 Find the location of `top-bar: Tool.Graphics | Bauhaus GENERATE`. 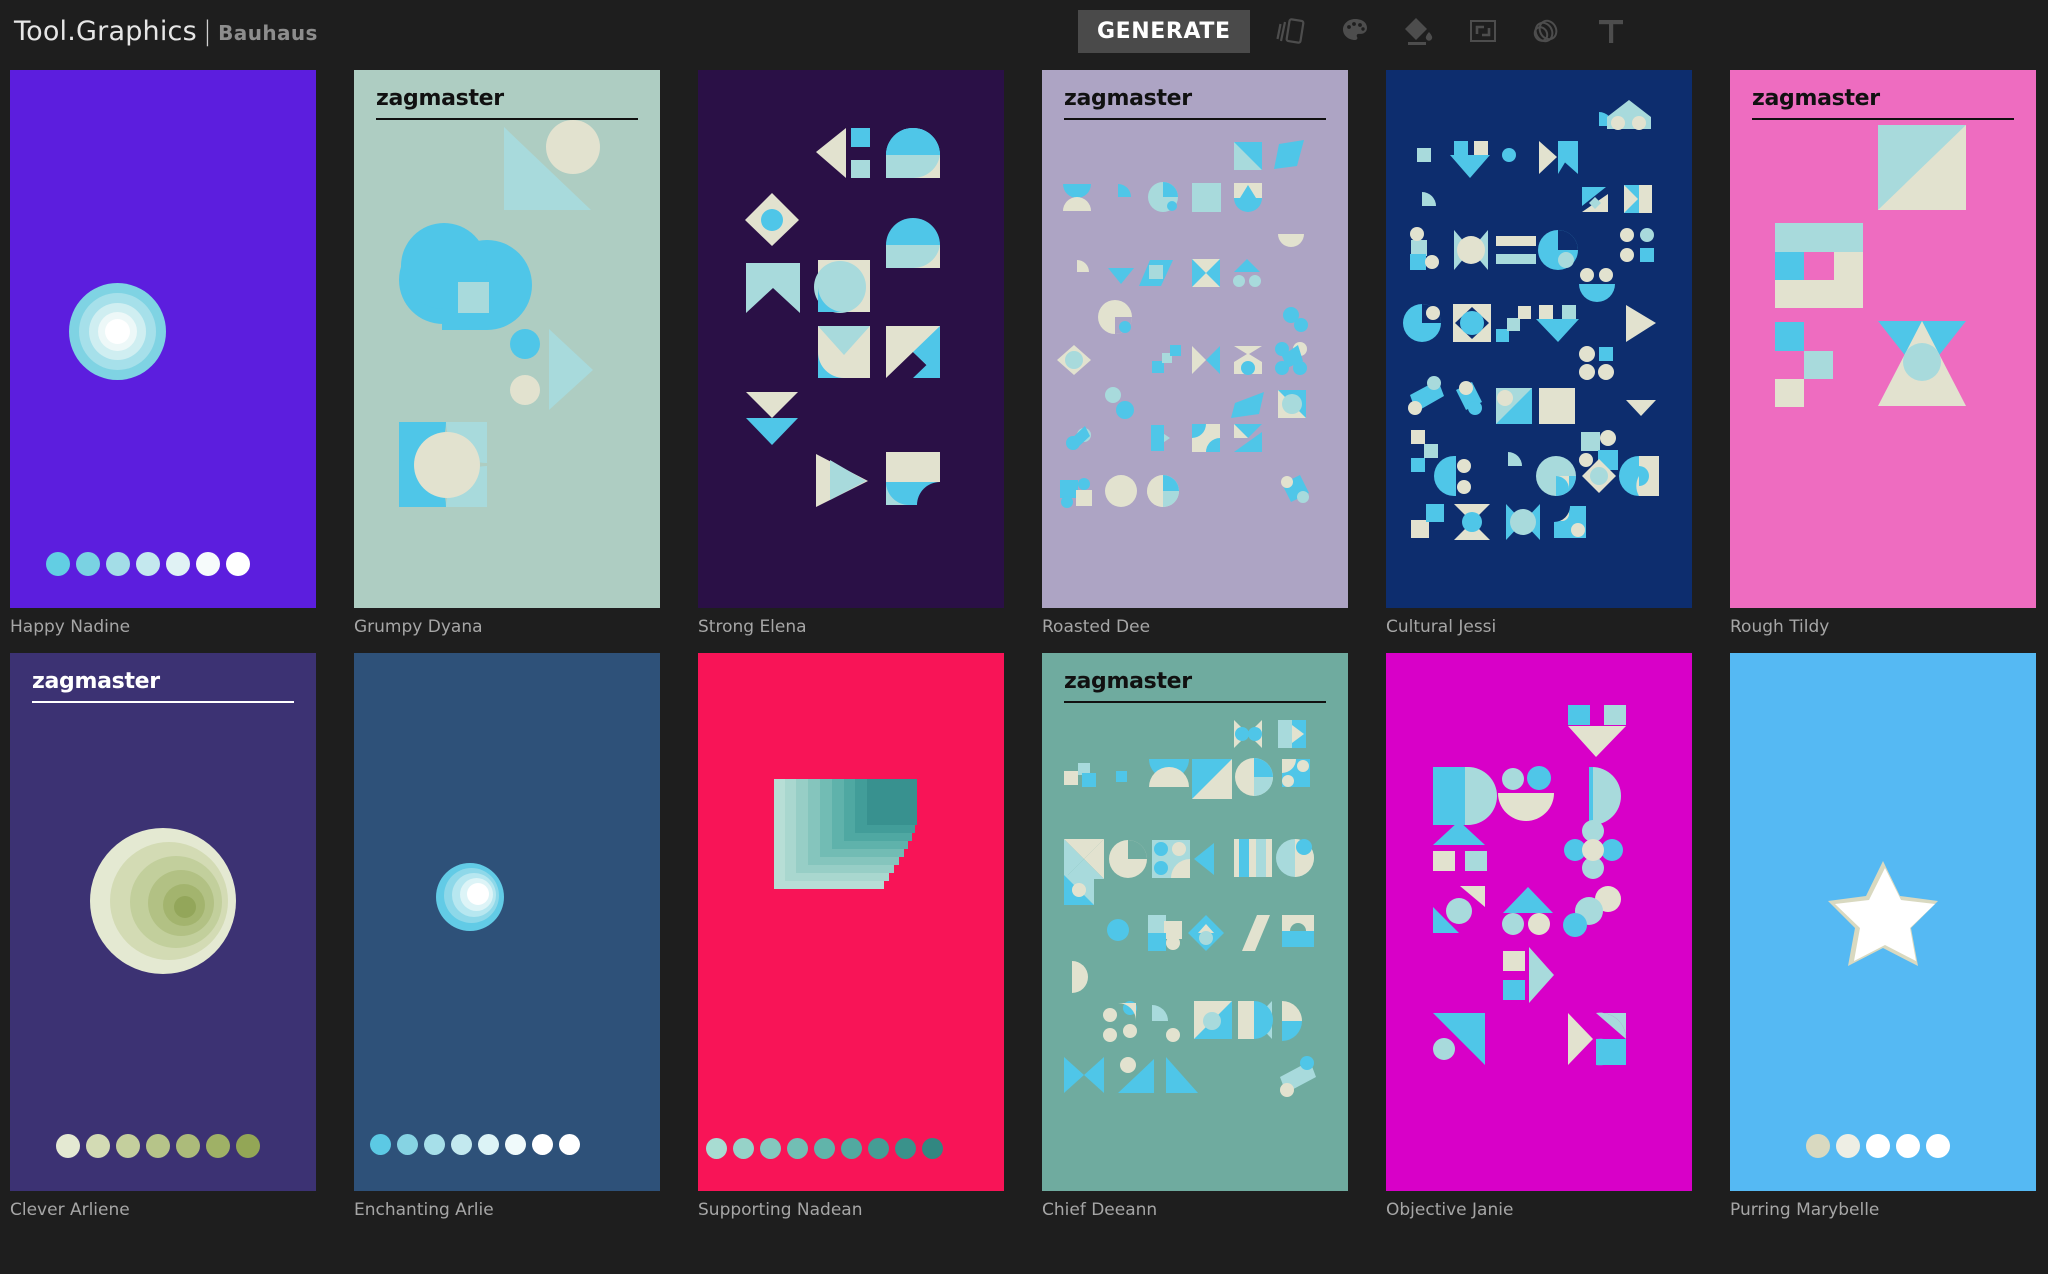

top-bar: Tool.Graphics | Bauhaus GENERATE is located at coordinates (1024, 31).